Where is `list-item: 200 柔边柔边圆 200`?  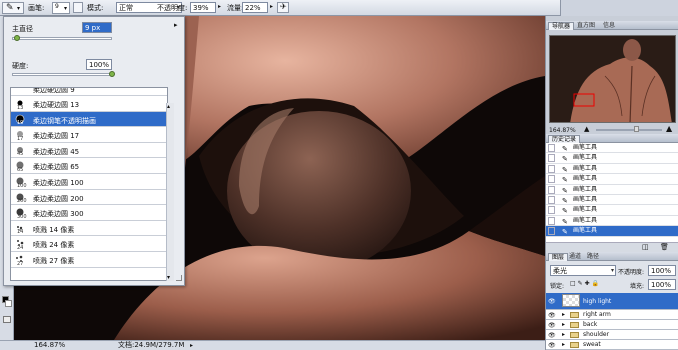 list-item: 200 柔边柔边圆 200 is located at coordinates (89, 198).